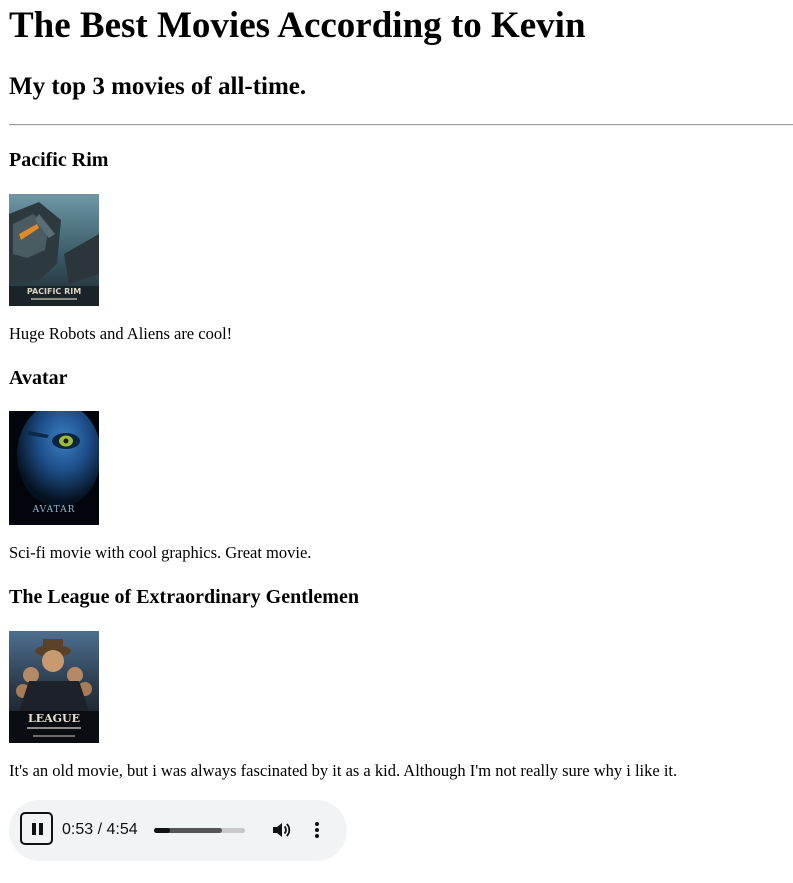  Describe the element at coordinates (59, 160) in the screenshot. I see `movie-title-pacific-rim: Pacific Rim` at that location.